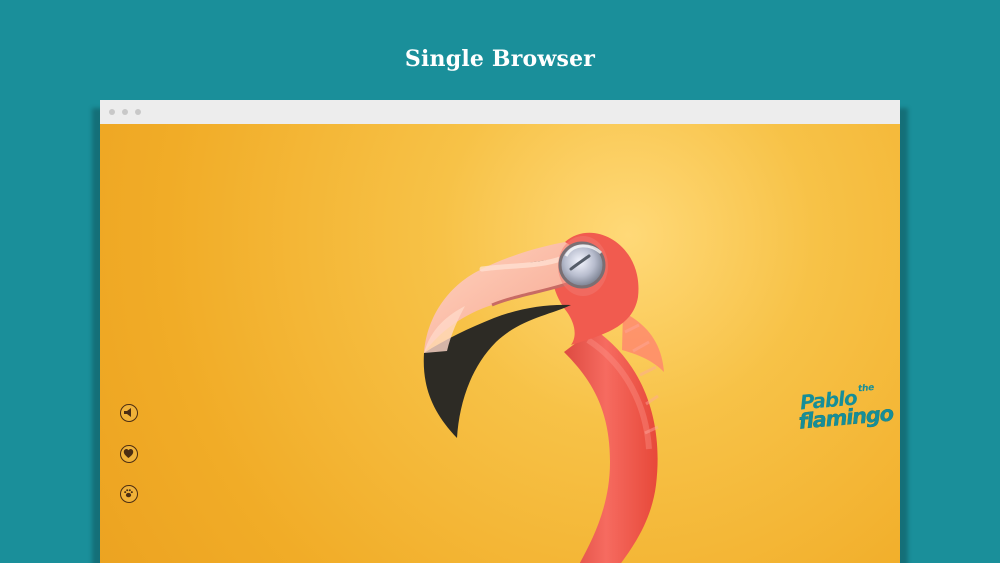  Describe the element at coordinates (500, 59) in the screenshot. I see `page-title: Single Browser` at that location.